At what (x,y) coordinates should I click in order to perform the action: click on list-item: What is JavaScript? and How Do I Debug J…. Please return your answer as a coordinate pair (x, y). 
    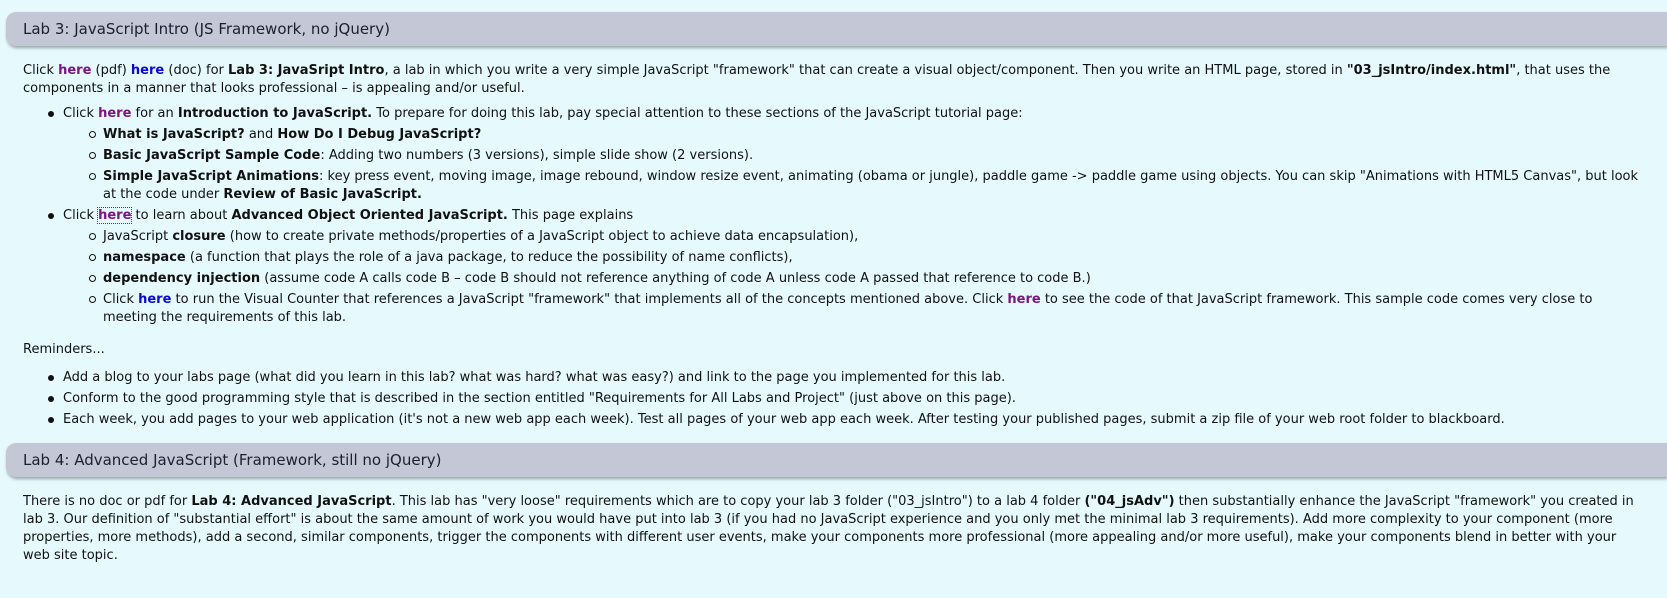
    Looking at the image, I should click on (853, 135).